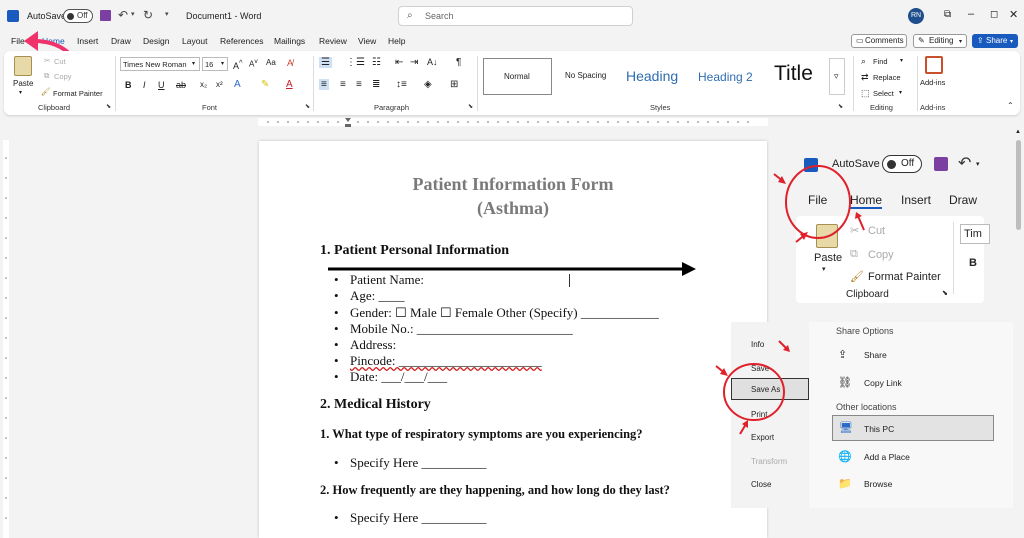  I want to click on select-dropdown-icon: ▾, so click(900, 92).